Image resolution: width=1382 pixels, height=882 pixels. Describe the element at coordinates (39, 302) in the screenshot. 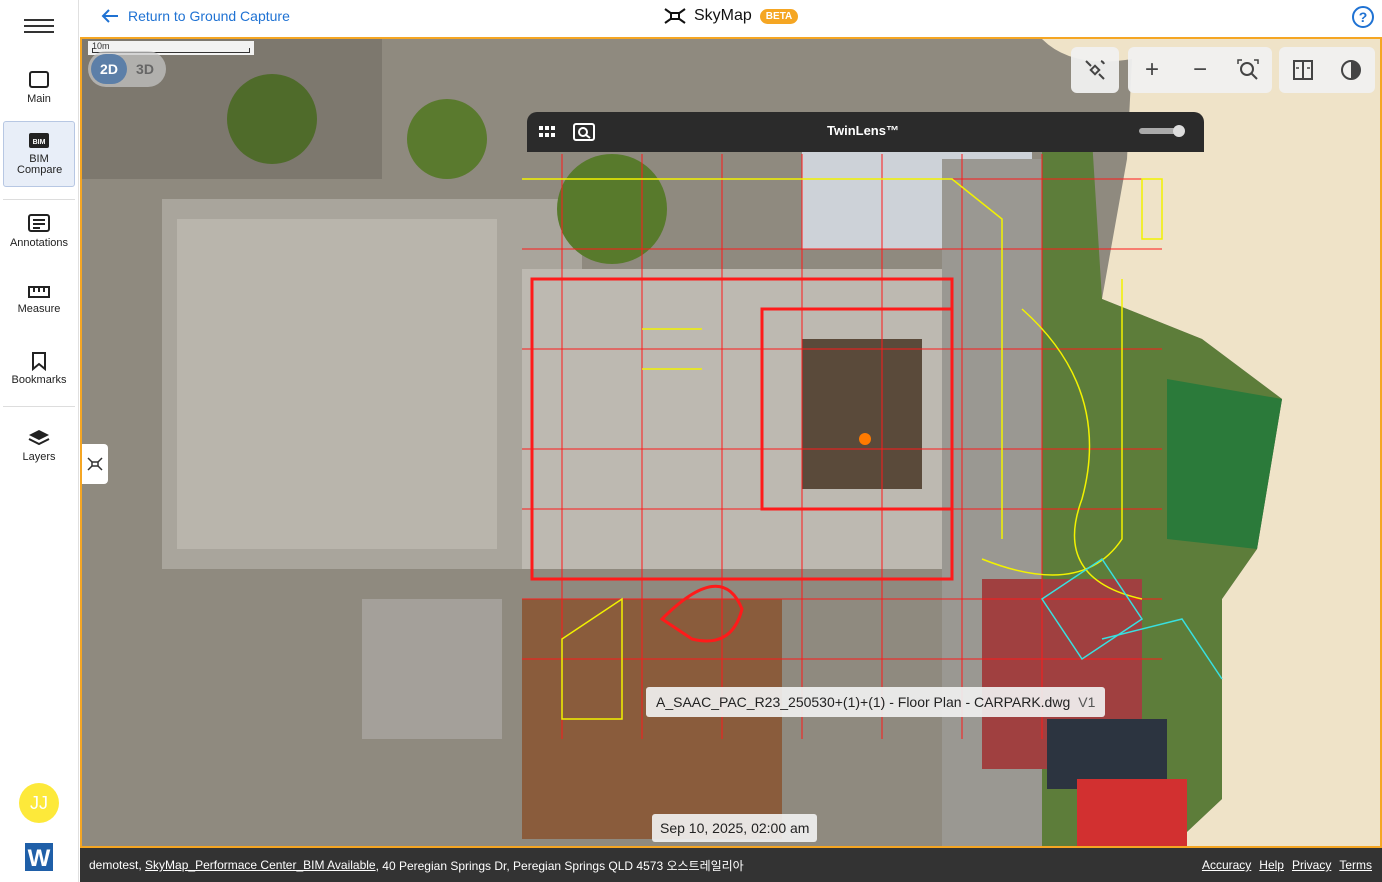

I see `sidebar-item-measure: Measure` at that location.